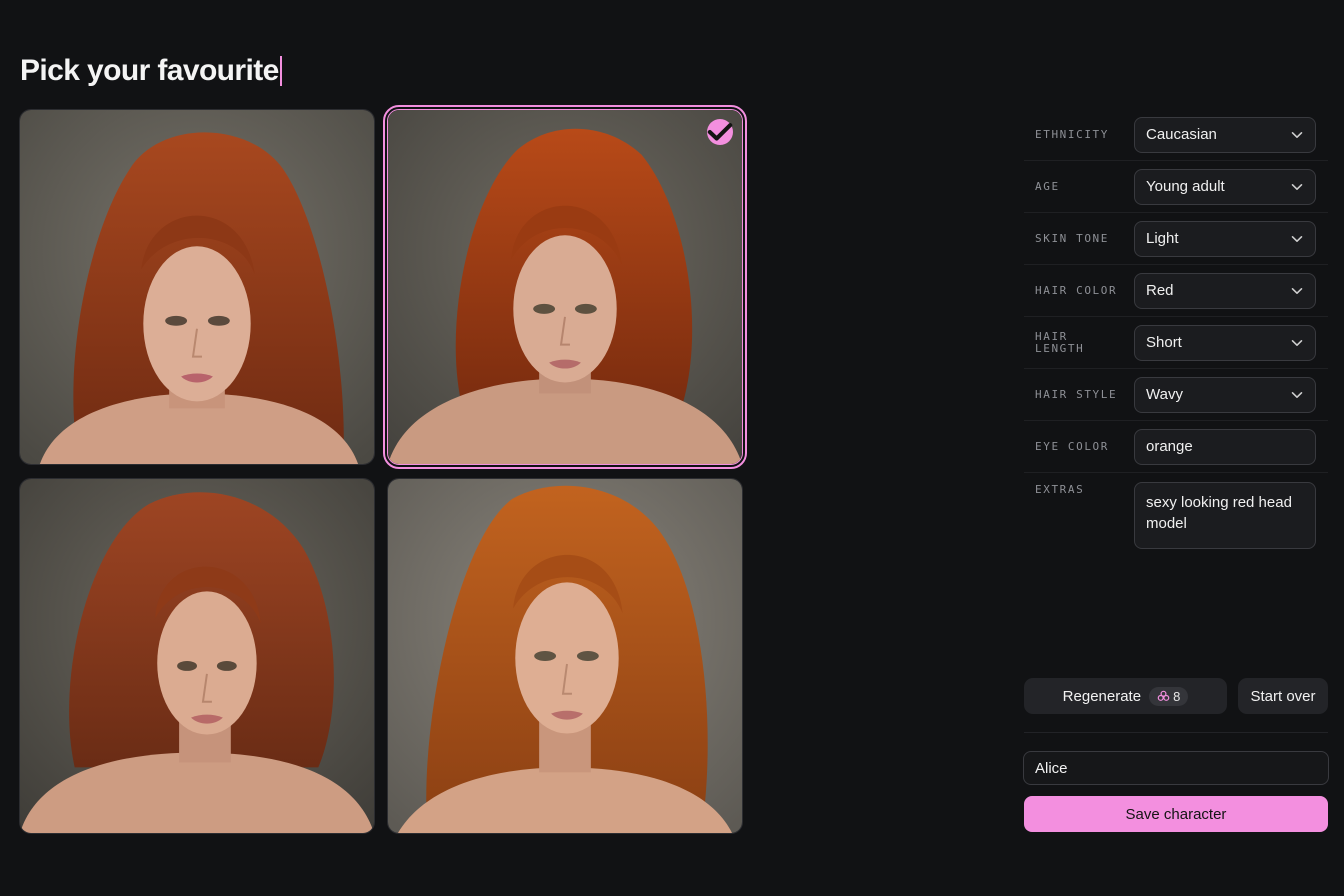 The width and height of the screenshot is (1344, 896). I want to click on checkmark-icon, so click(720, 132).